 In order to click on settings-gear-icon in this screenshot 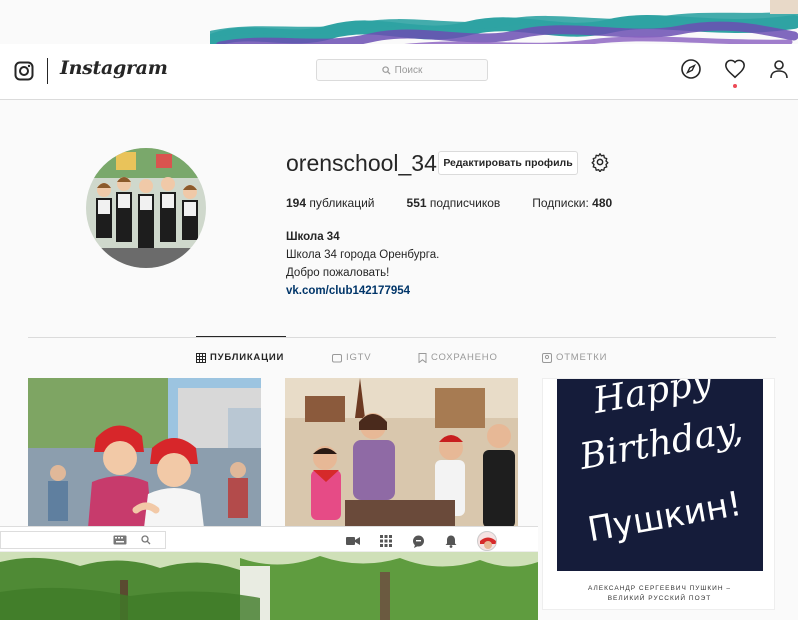, I will do `click(600, 162)`.